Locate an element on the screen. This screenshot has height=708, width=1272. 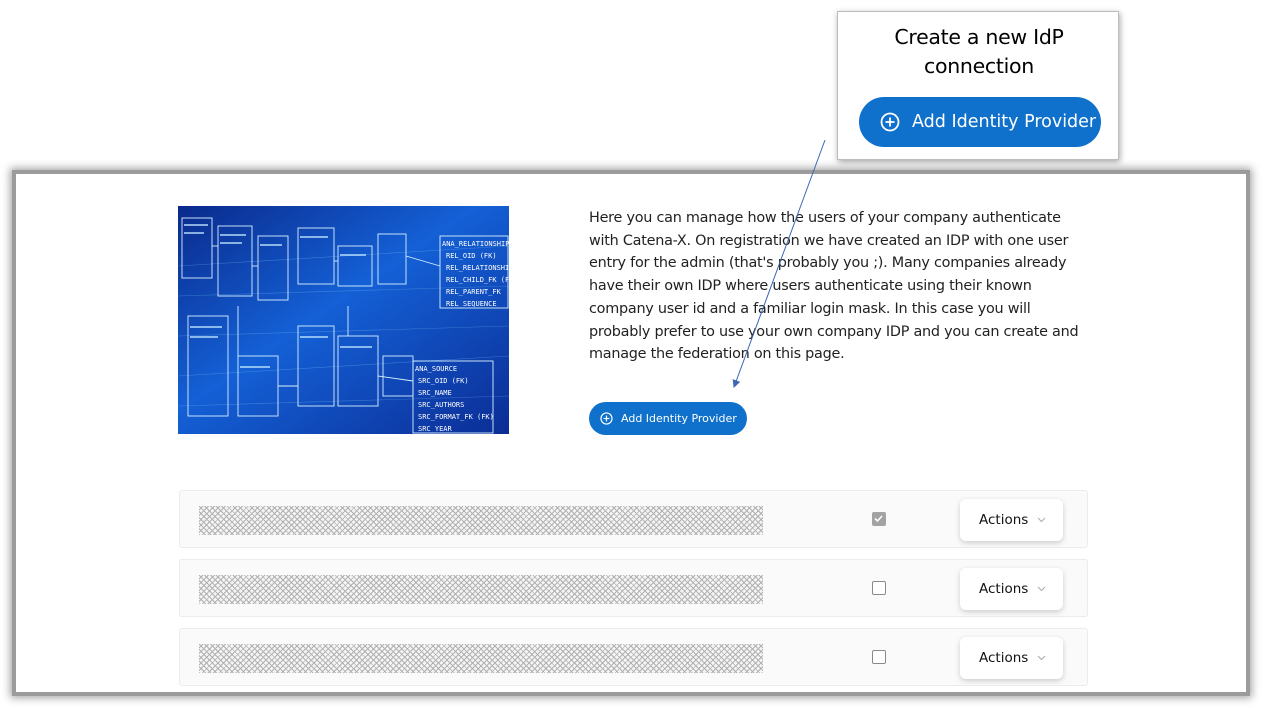
checkmark-icon is located at coordinates (878, 519).